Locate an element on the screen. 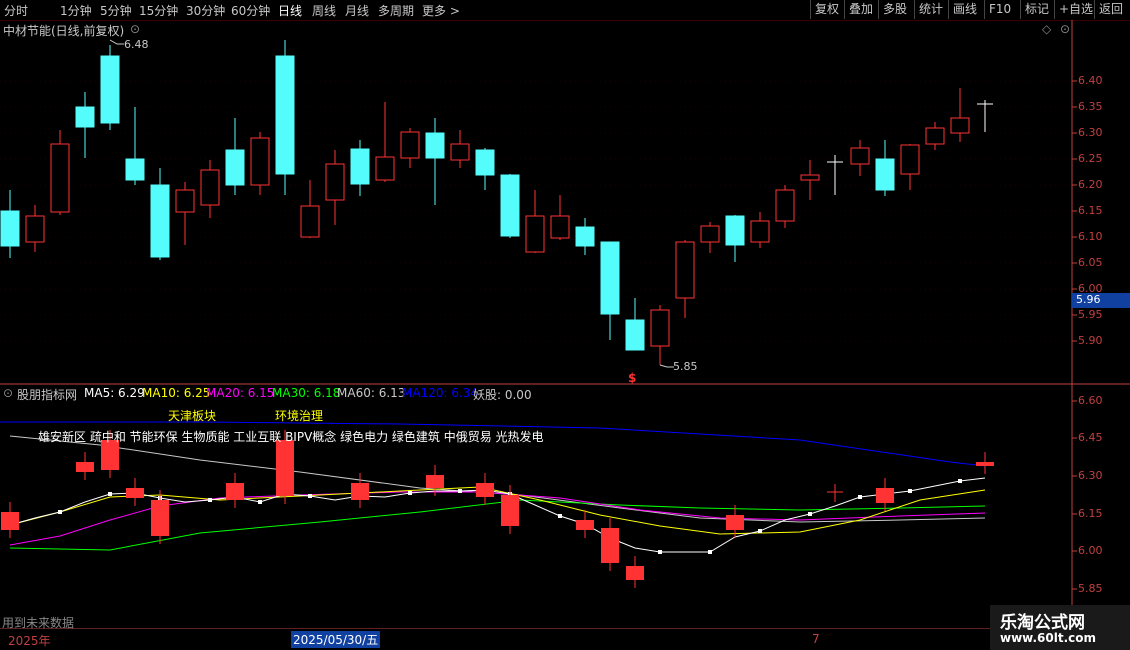 The height and width of the screenshot is (650, 1130). signal-marker: $ is located at coordinates (632, 378).